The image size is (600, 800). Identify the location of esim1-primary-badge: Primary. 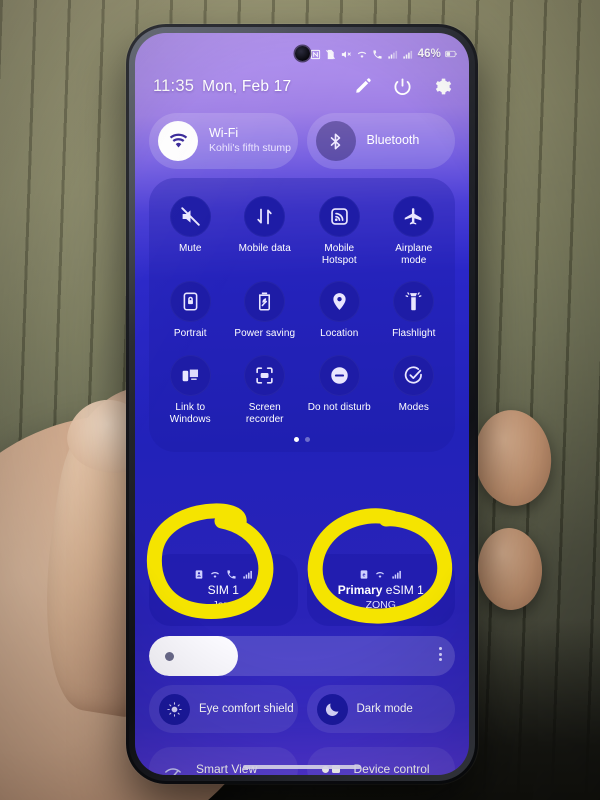
(360, 590).